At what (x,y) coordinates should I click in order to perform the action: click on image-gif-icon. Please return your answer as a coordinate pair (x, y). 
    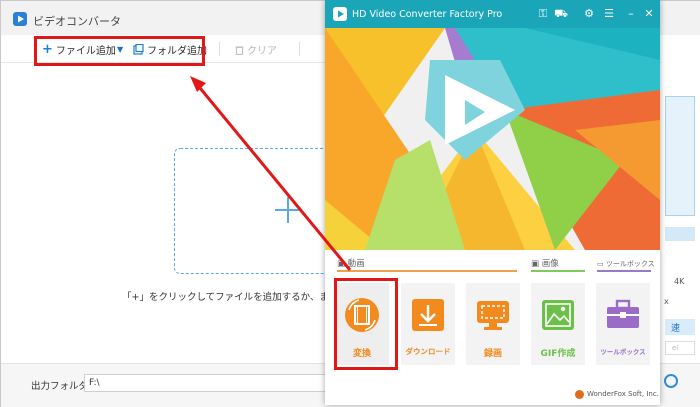
    Looking at the image, I should click on (558, 315).